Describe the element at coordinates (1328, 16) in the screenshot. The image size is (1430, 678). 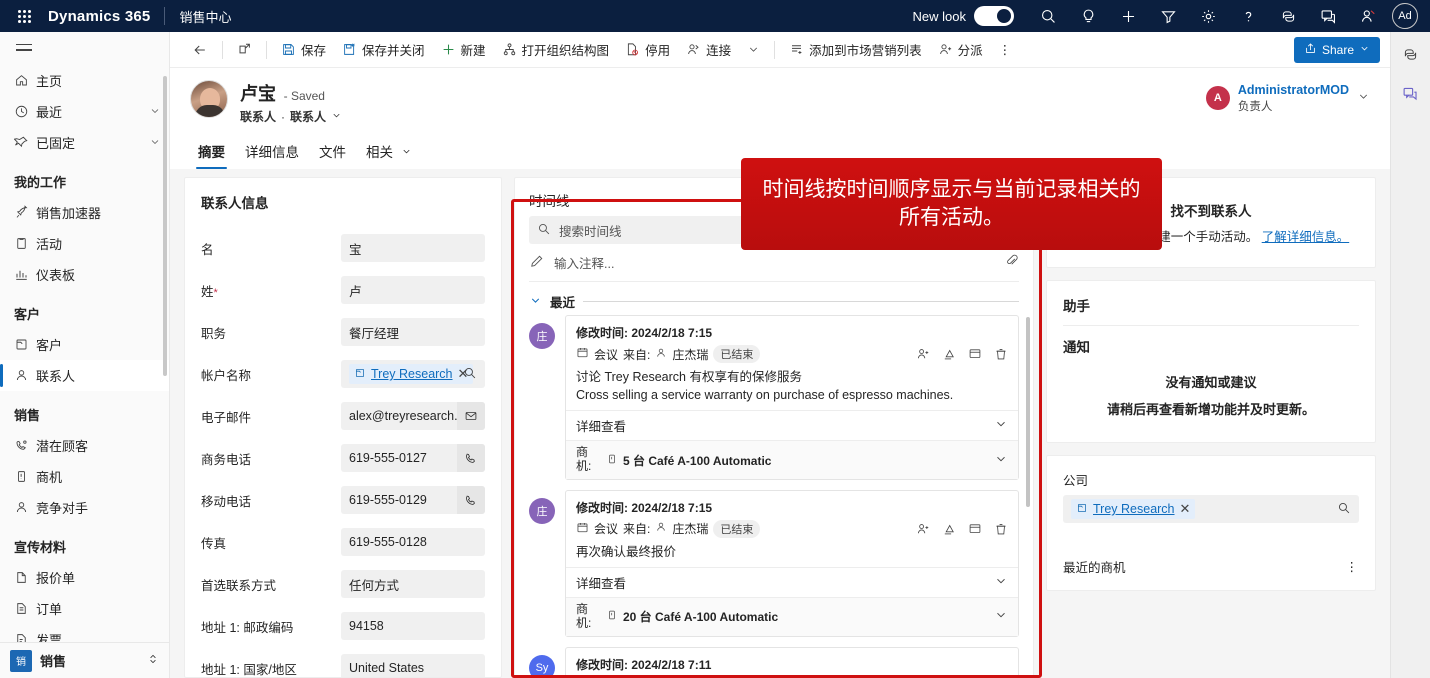
I see `feedback-icon` at that location.